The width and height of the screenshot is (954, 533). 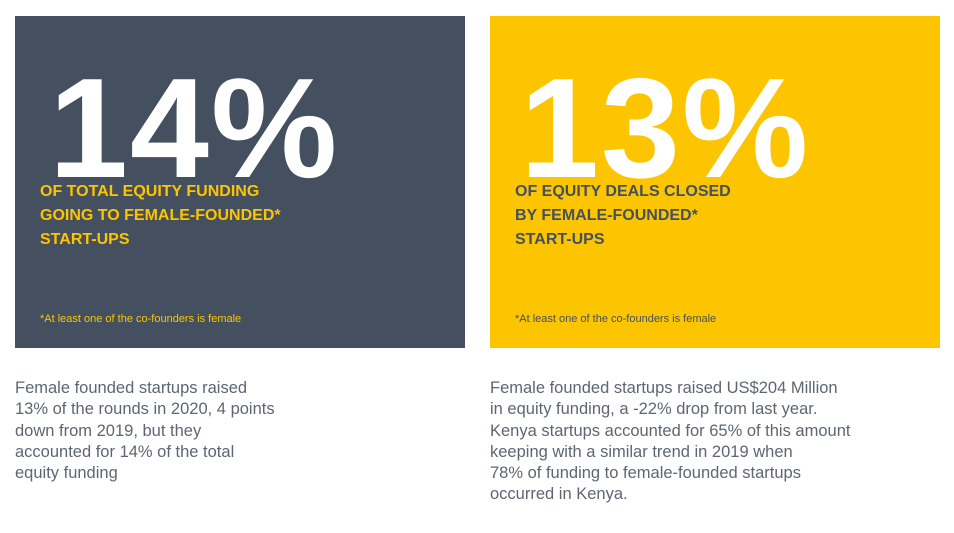 I want to click on headline-line: OF EQUITY DEALS CLOSED, so click(x=623, y=191).